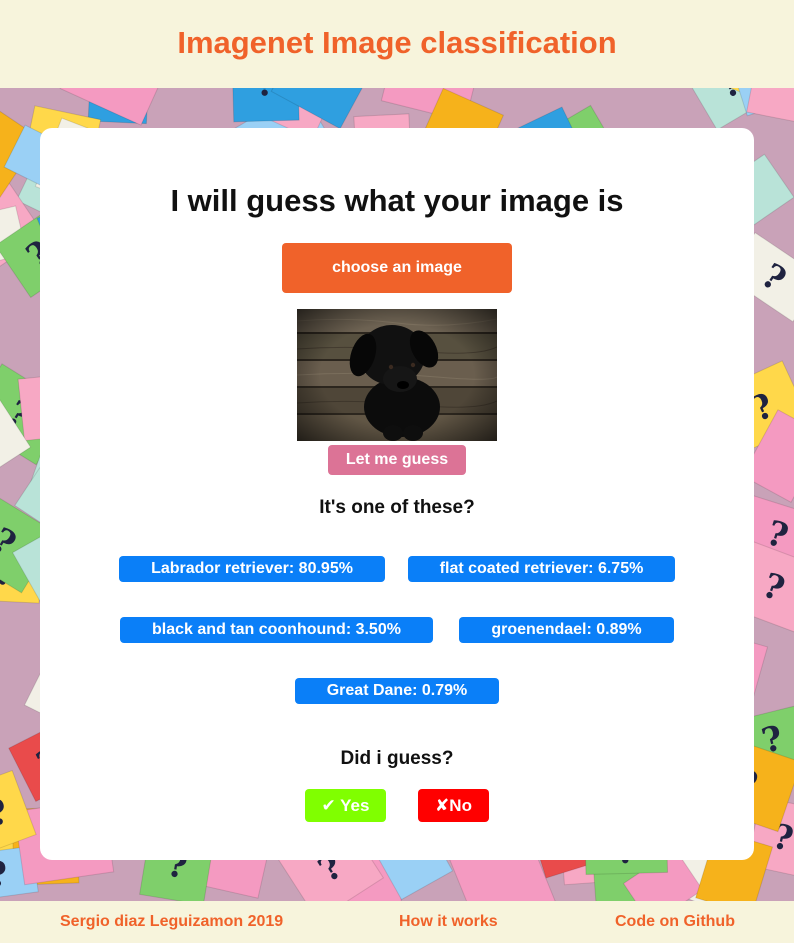 The image size is (794, 943). I want to click on page-title: Imagenet Image classification, so click(397, 42).